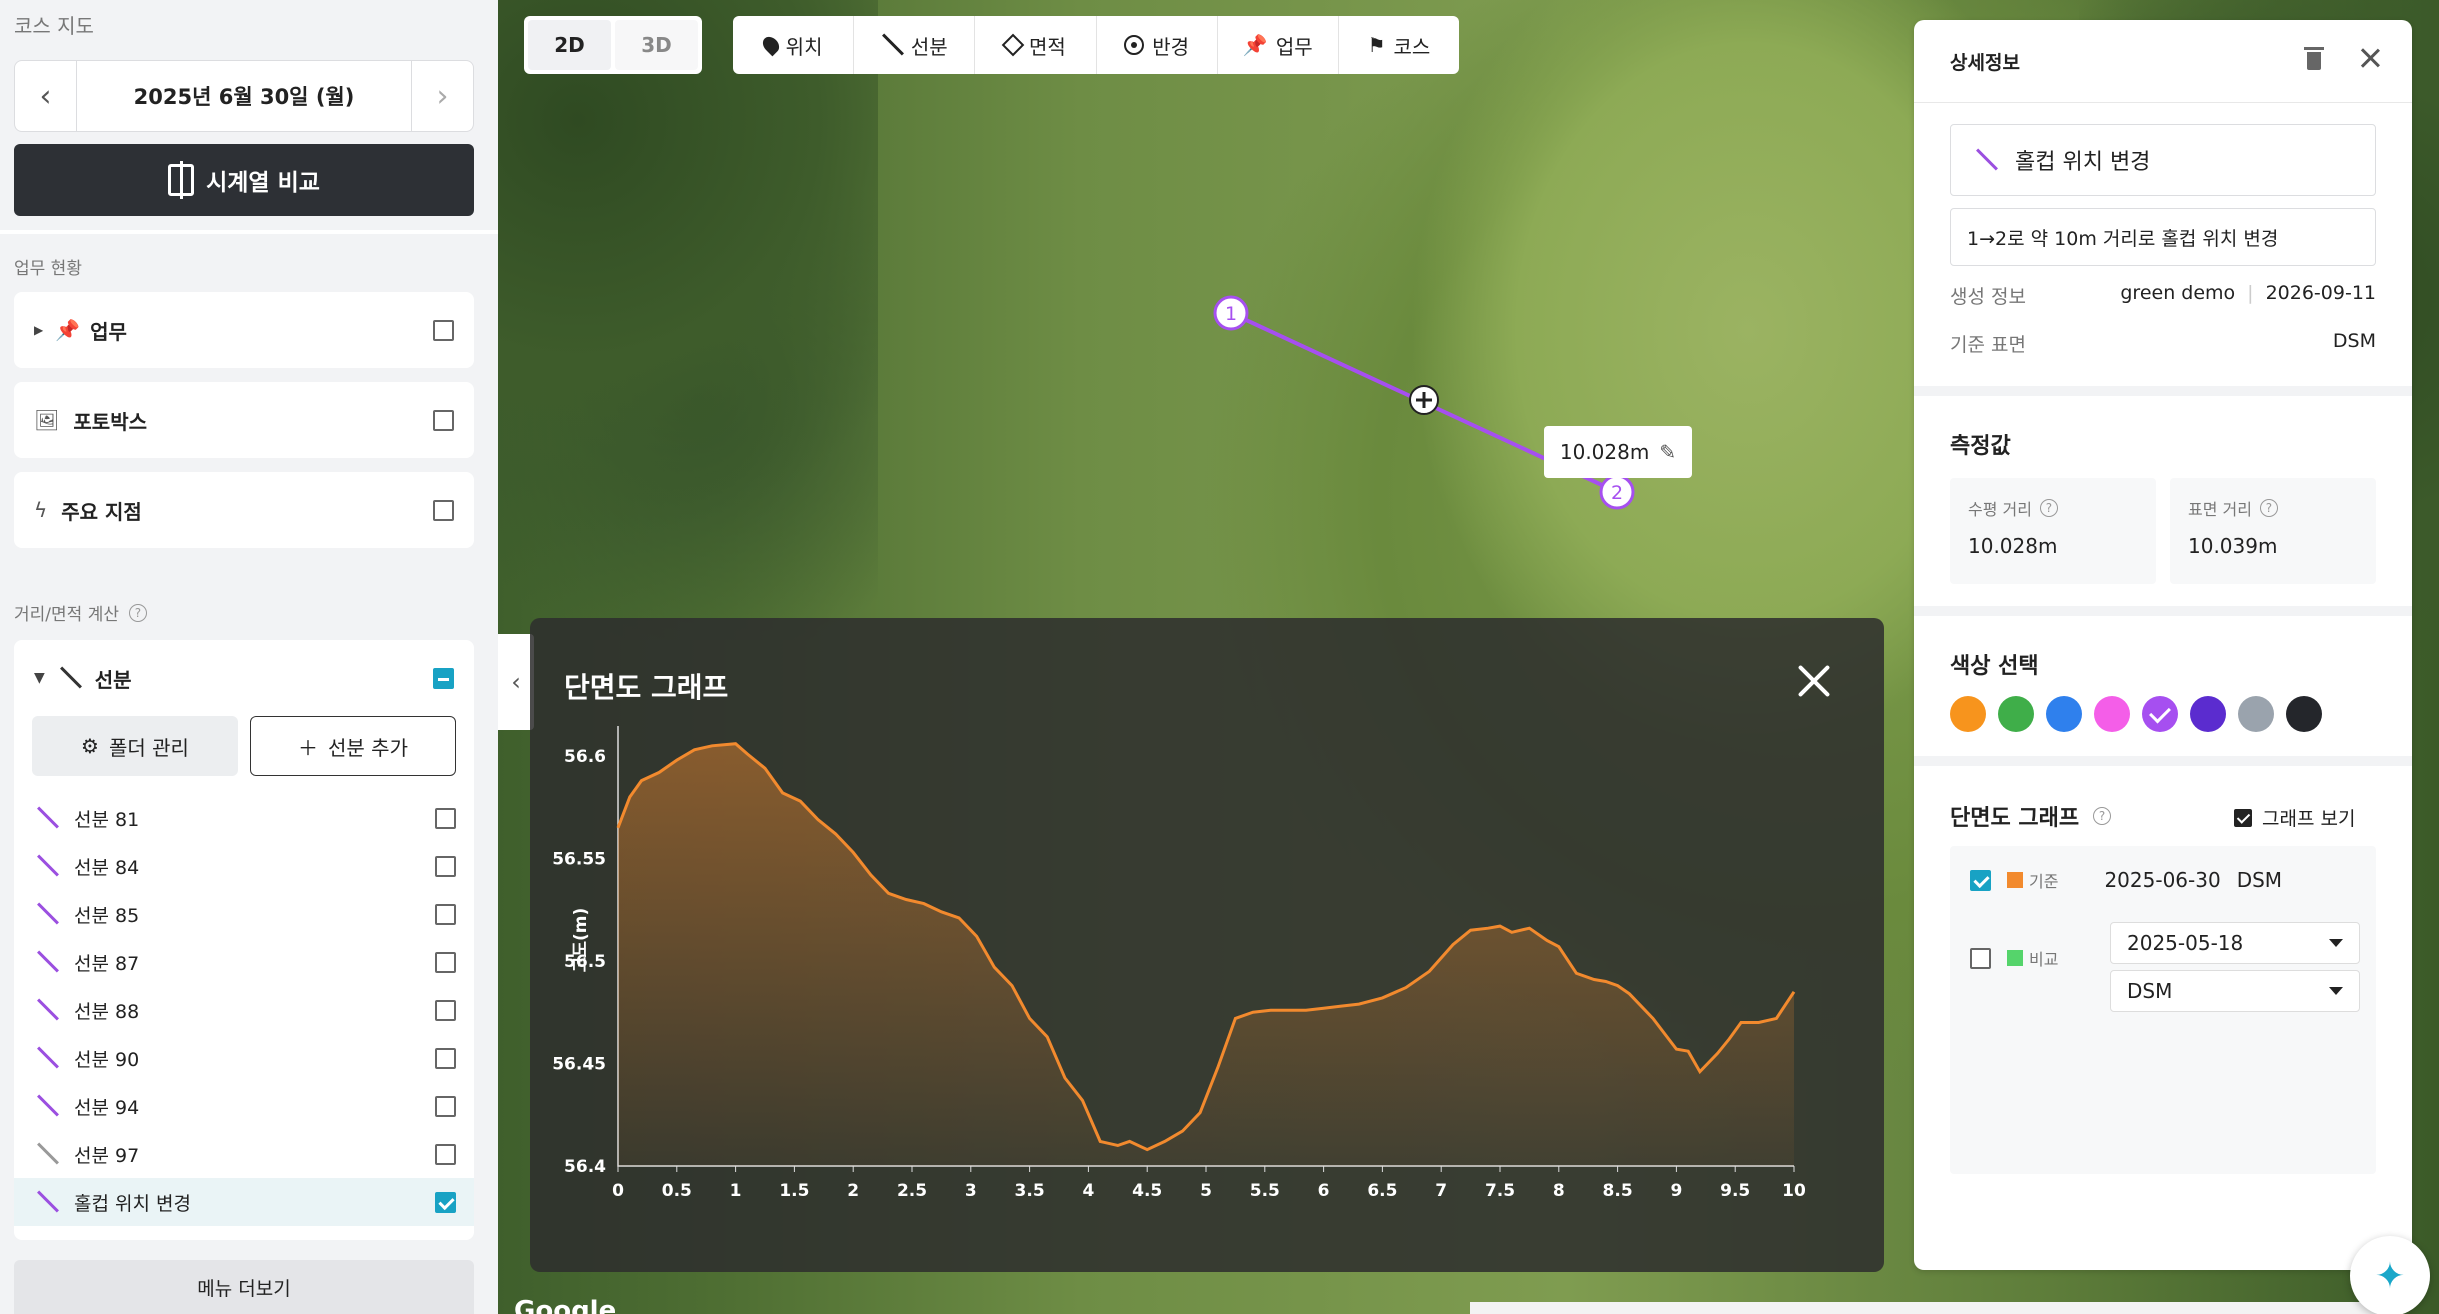  I want to click on key-points-card: ϟ 주요 지점, so click(244, 510).